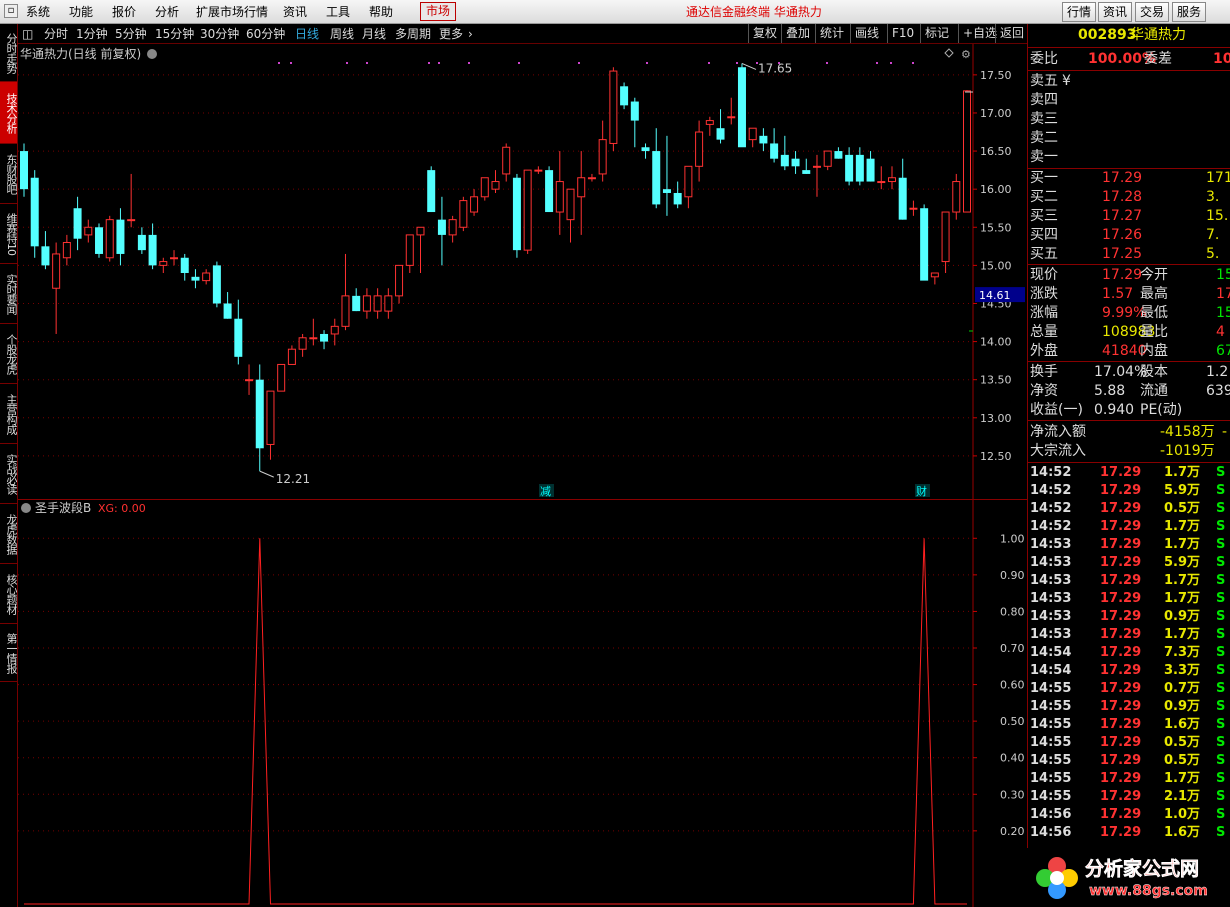 The width and height of the screenshot is (1230, 907). I want to click on period-8: 月线, so click(374, 34).